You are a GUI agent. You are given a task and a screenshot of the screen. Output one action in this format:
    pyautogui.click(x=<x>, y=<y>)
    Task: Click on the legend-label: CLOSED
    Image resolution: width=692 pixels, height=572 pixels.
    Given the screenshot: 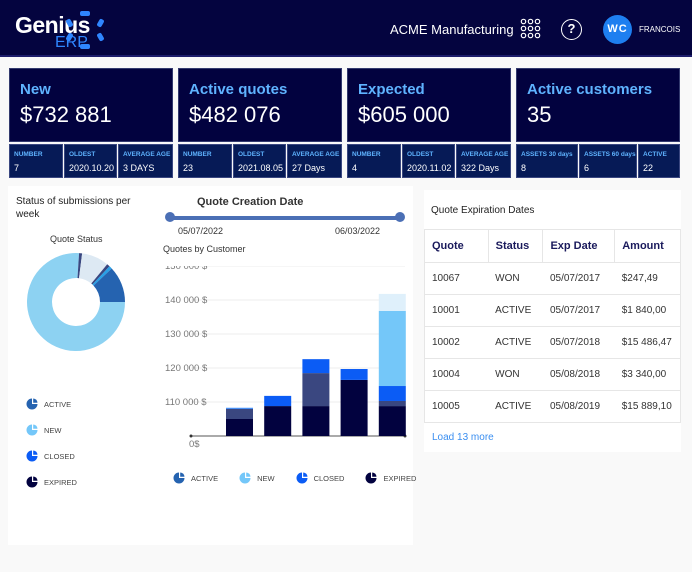 What is the action you would take?
    pyautogui.click(x=329, y=478)
    